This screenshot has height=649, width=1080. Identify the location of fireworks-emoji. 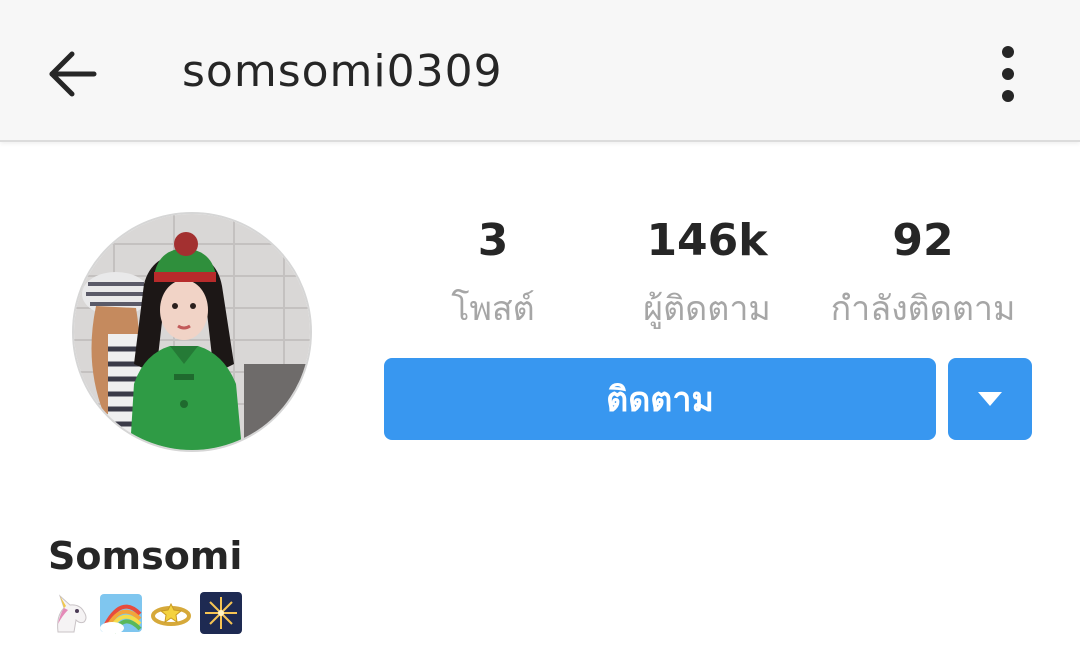
(221, 613).